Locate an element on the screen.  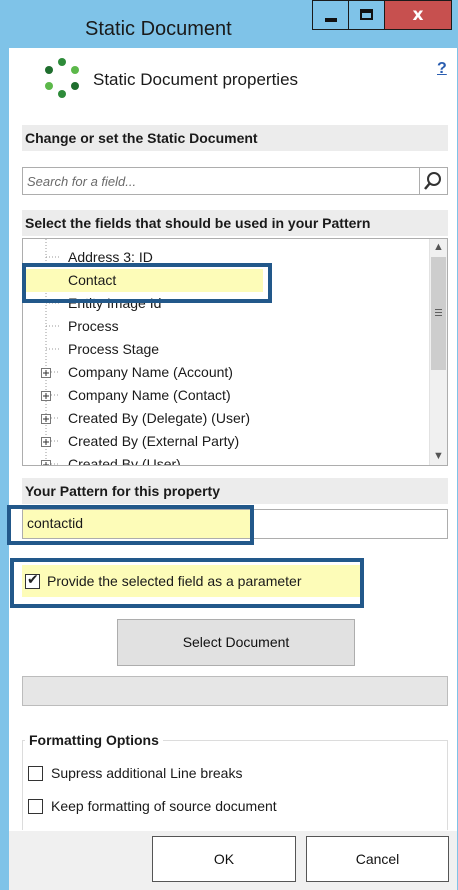
close-button: x is located at coordinates (418, 15).